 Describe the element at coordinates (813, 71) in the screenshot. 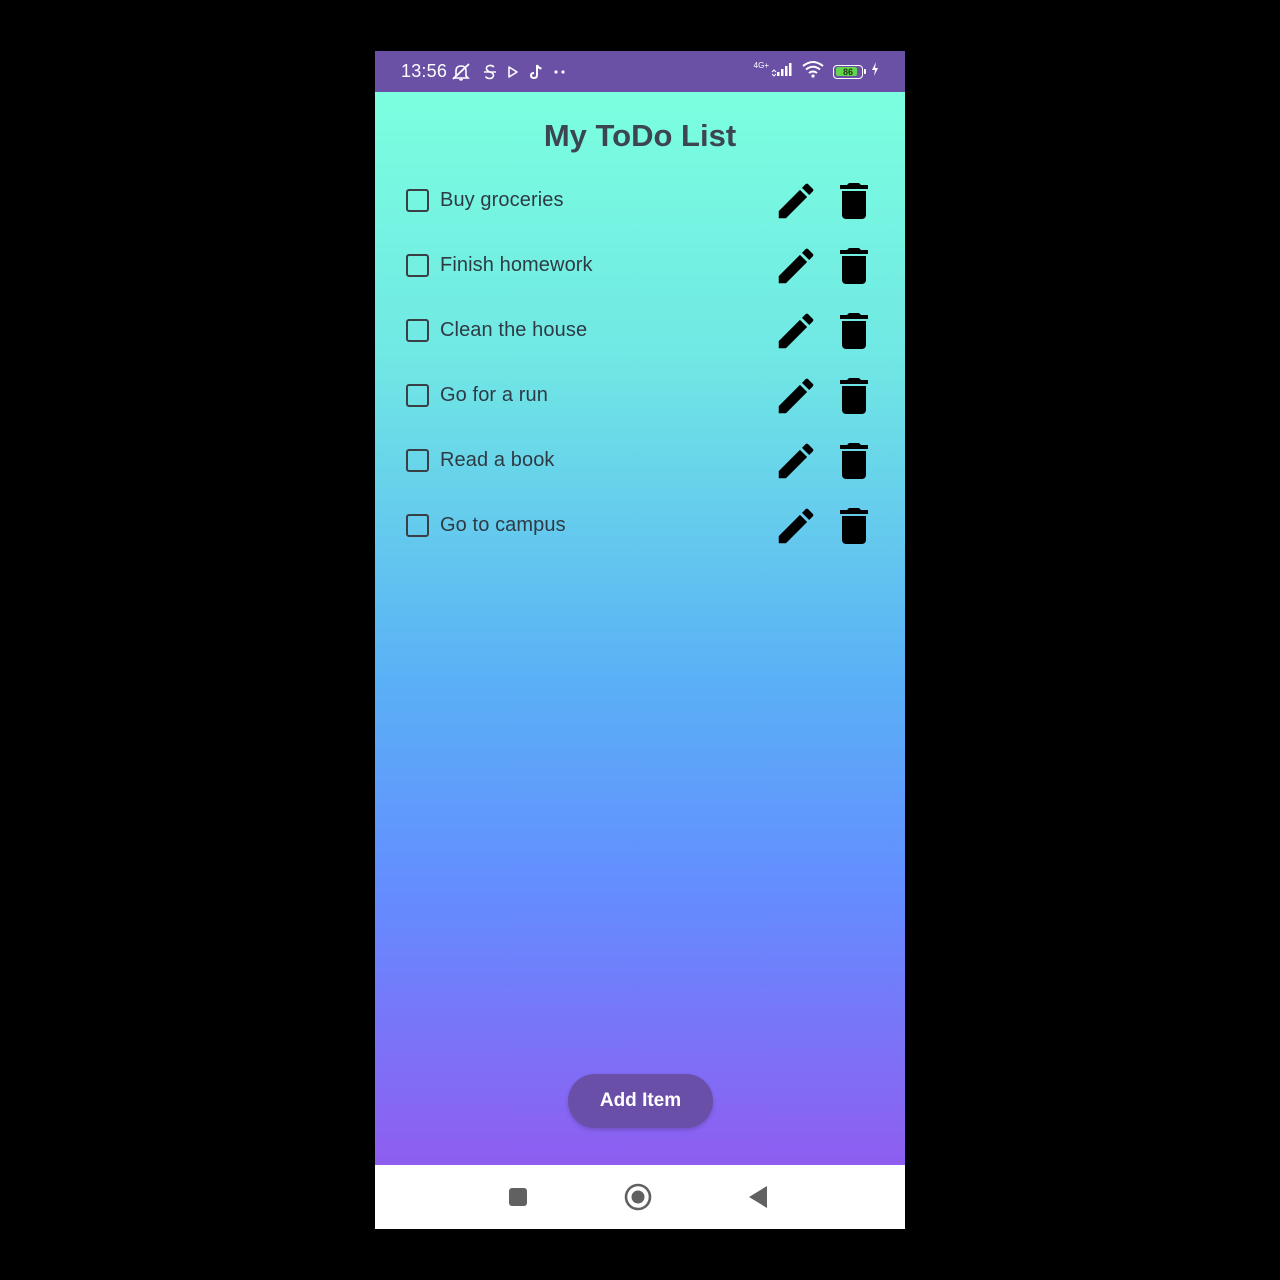

I see `wifi-icon` at that location.